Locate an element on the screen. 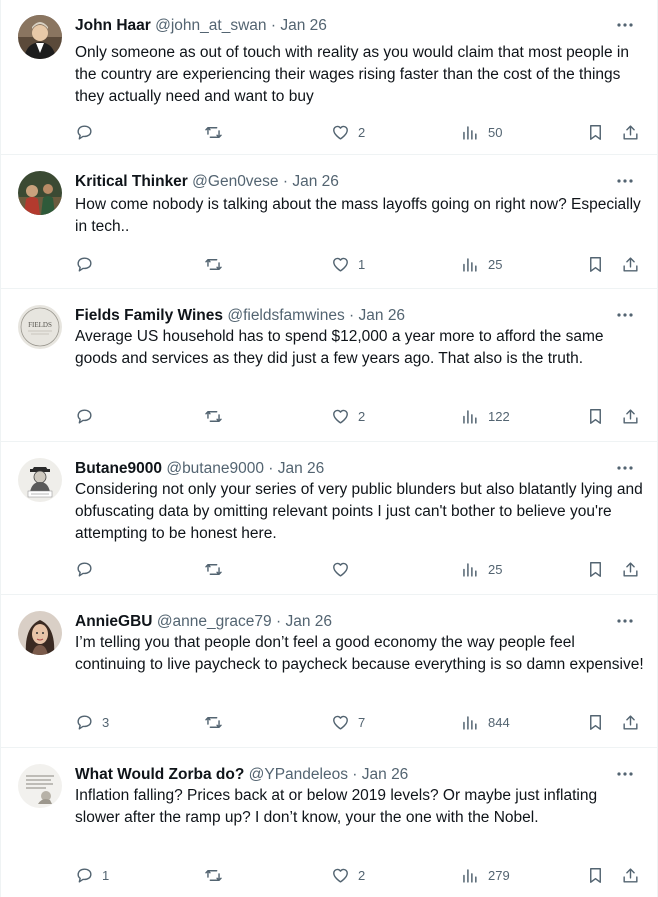 Image resolution: width=658 pixels, height=897 pixels. action-bar: 1 25 is located at coordinates (360, 264).